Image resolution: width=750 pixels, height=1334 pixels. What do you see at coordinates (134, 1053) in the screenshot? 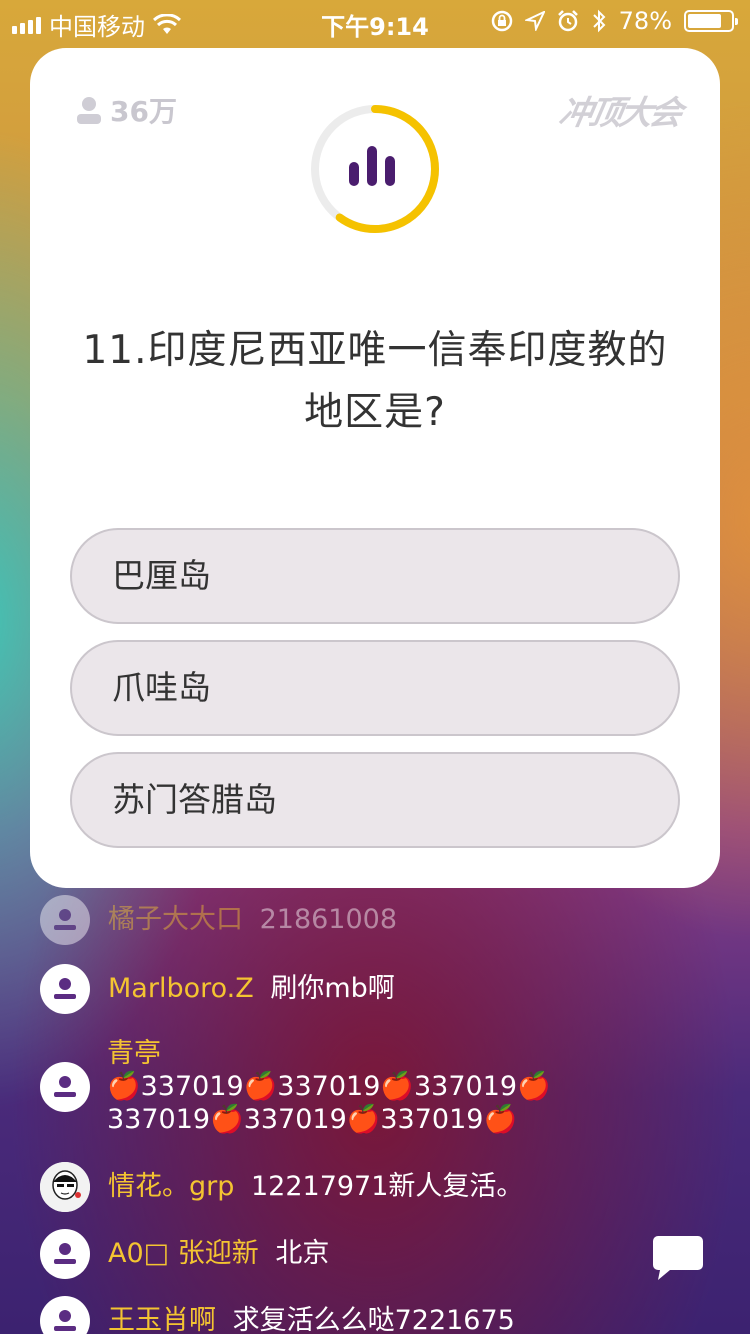
I see `chat-username: 青亭` at bounding box center [134, 1053].